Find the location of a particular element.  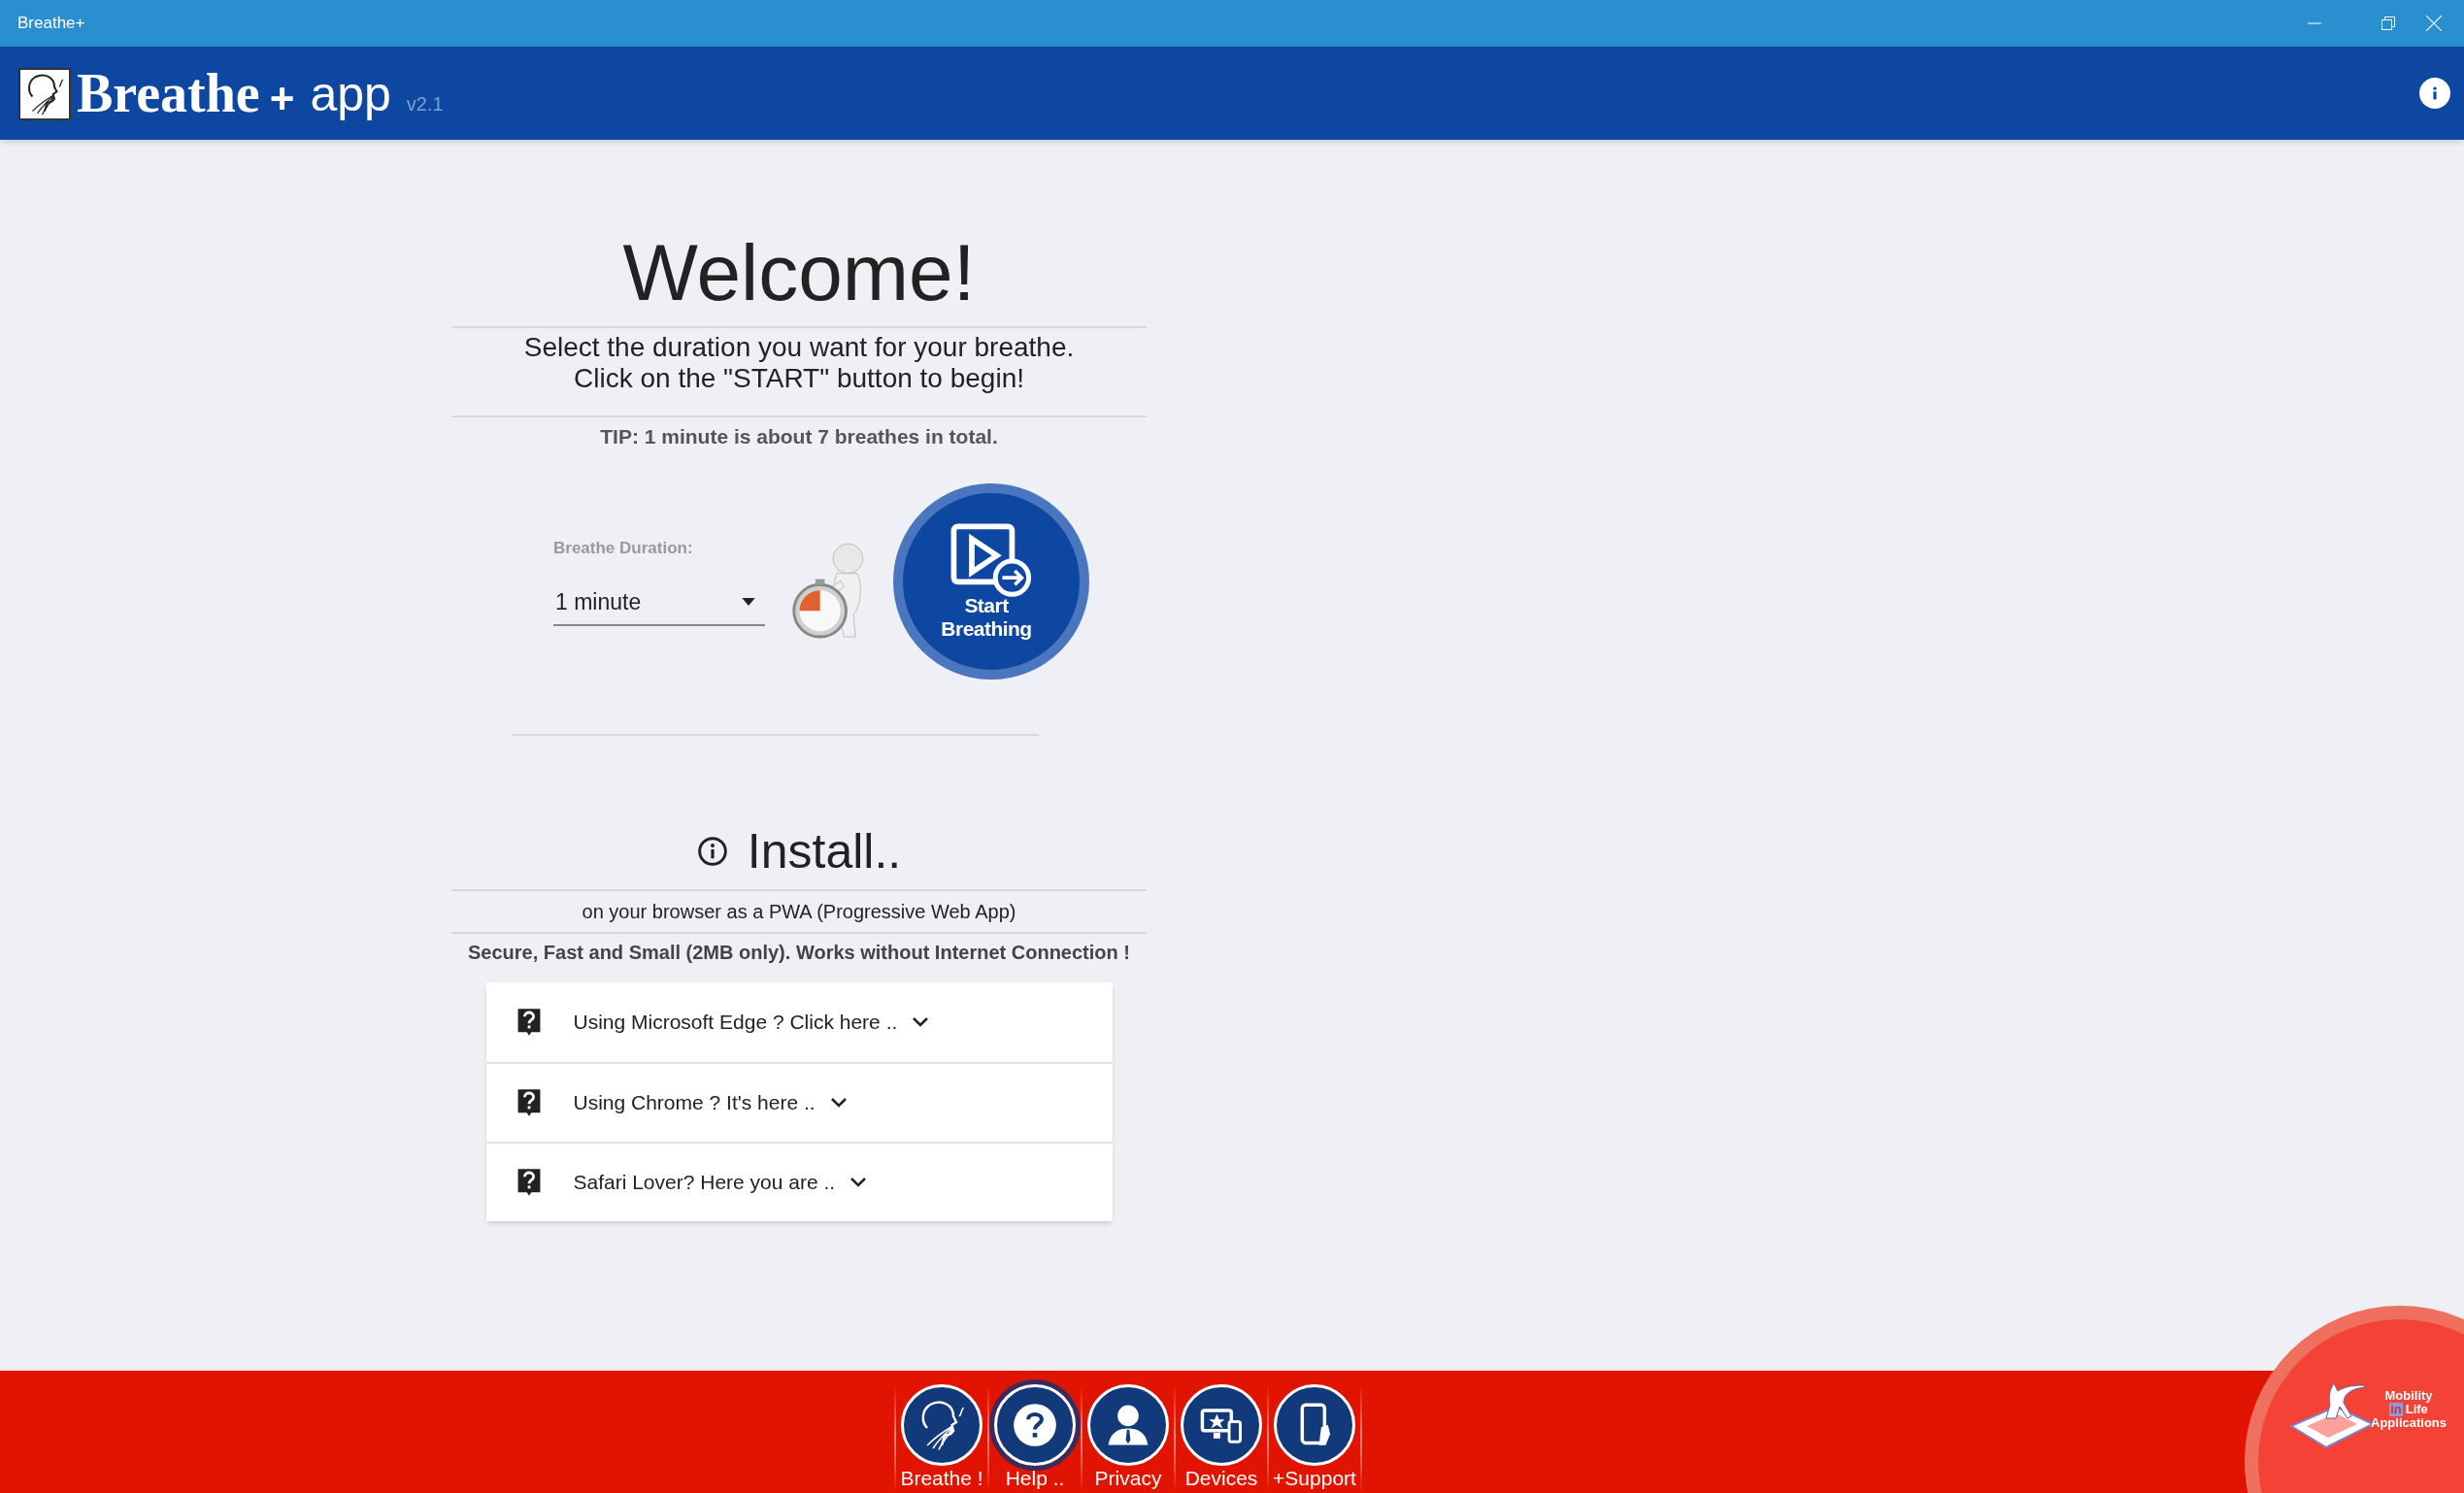

tip-text: TIP: 1 minute is about 7 breathes in total. is located at coordinates (799, 436).